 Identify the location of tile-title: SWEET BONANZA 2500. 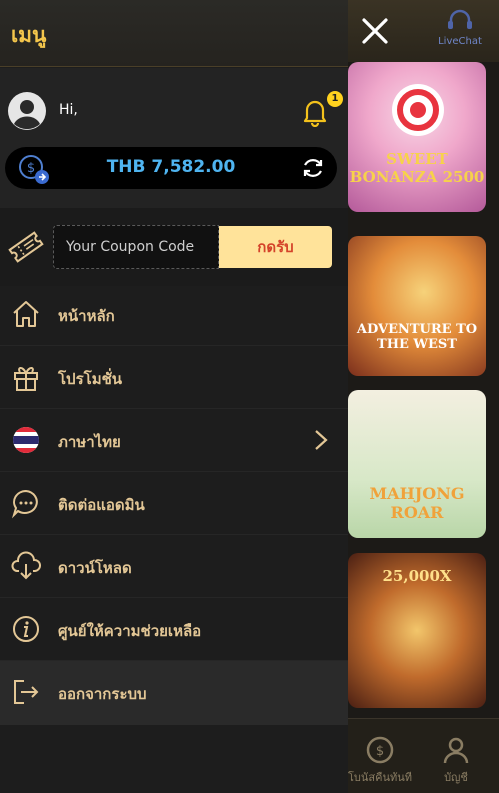
(417, 168).